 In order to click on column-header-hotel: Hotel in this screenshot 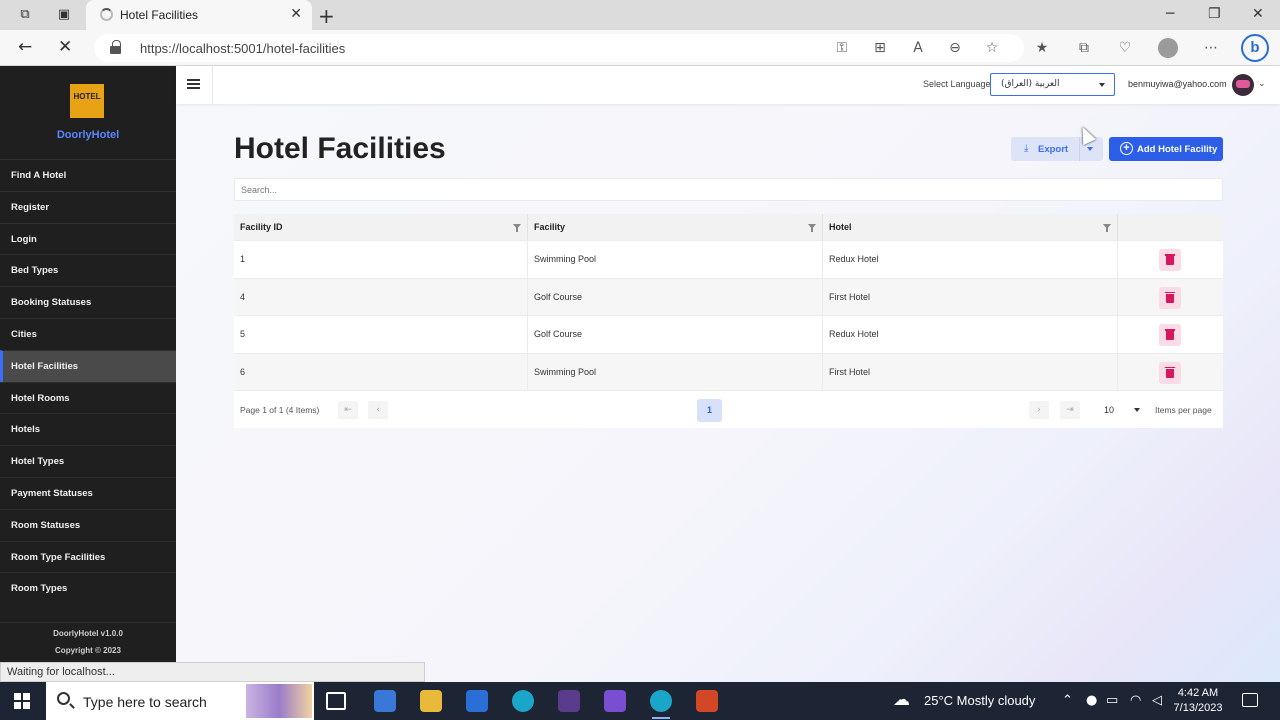, I will do `click(970, 227)`.